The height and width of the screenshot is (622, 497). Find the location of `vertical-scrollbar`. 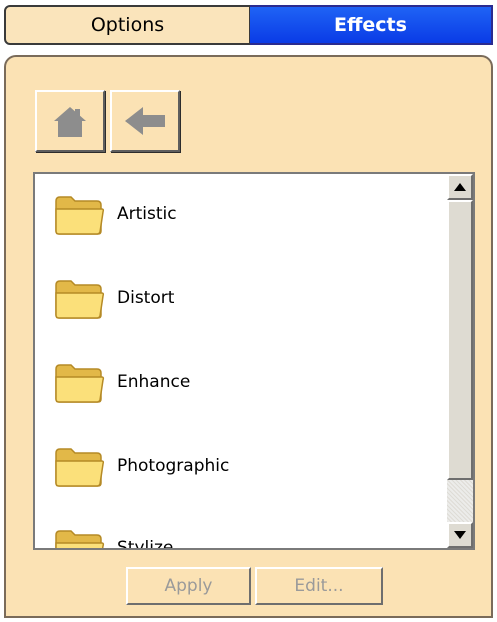

vertical-scrollbar is located at coordinates (460, 361).